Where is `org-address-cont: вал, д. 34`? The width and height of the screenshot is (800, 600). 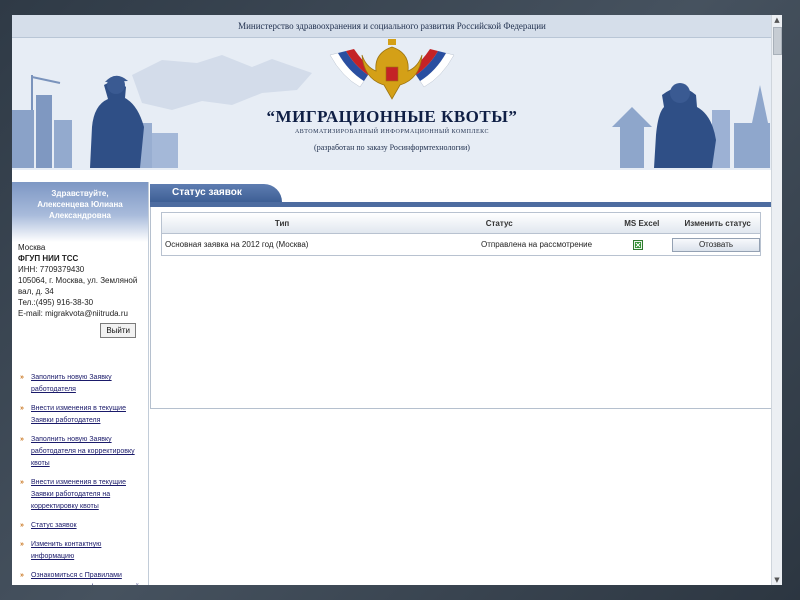 org-address-cont: вал, д. 34 is located at coordinates (36, 291).